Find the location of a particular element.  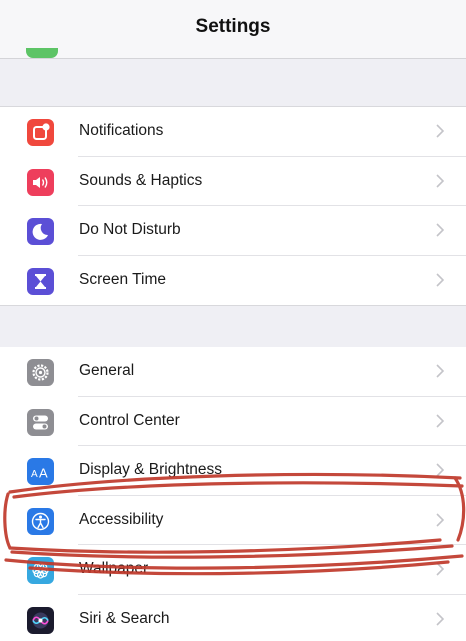

siri-icon is located at coordinates (40, 620).